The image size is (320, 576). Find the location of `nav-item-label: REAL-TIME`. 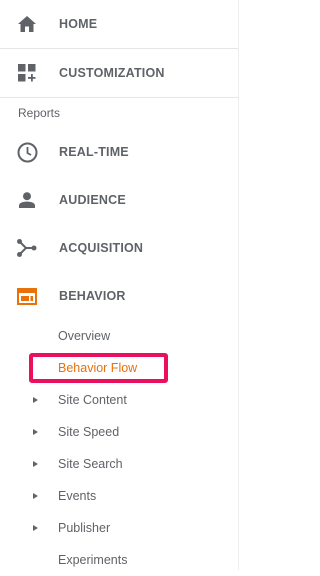

nav-item-label: REAL-TIME is located at coordinates (94, 152).